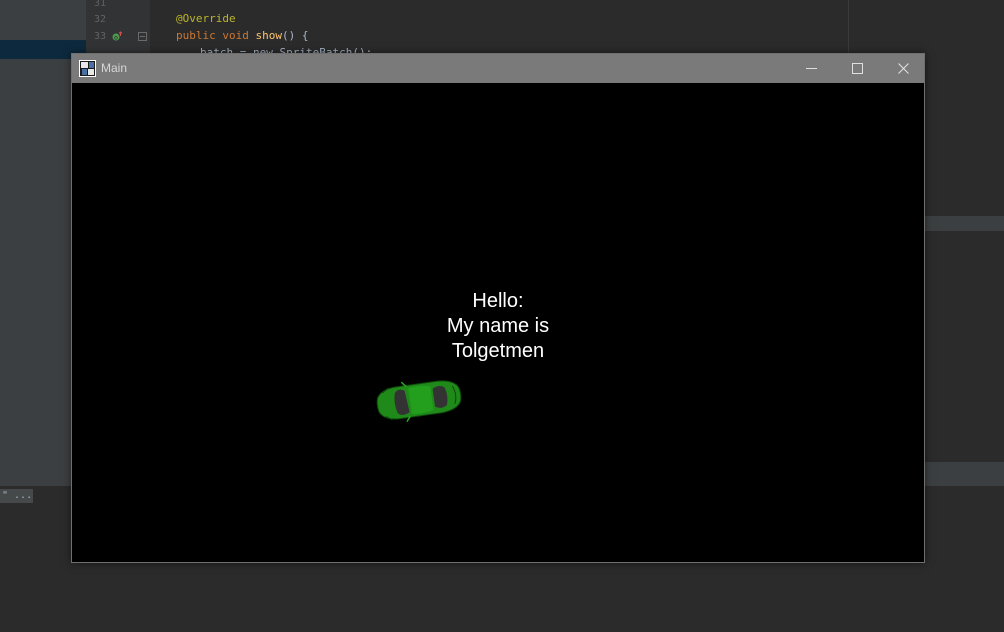 Image resolution: width=1004 pixels, height=632 pixels. Describe the element at coordinates (87, 68) in the screenshot. I see `app-logo-icon` at that location.